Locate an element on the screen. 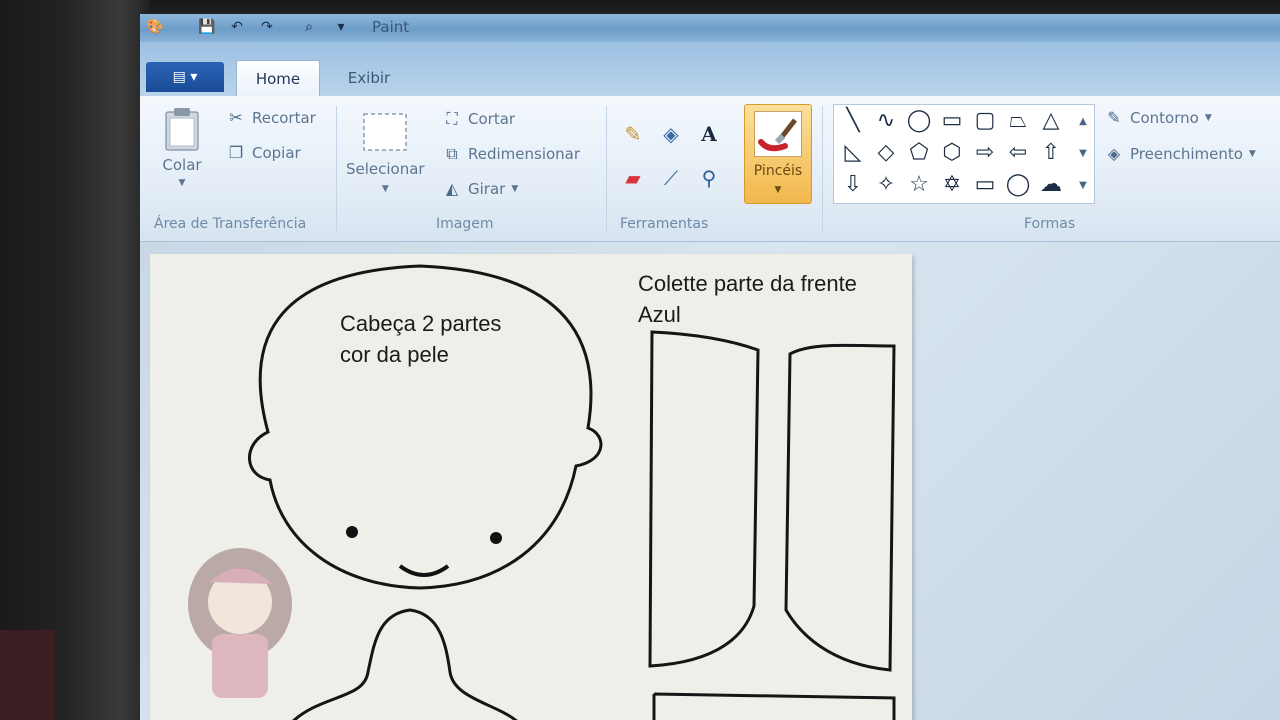 The image size is (1280, 720). smile is located at coordinates (424, 570).